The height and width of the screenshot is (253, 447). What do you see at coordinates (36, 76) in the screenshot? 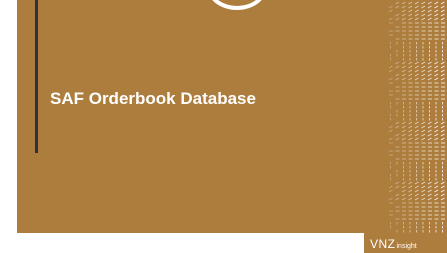
I see `vertical-accent-line` at bounding box center [36, 76].